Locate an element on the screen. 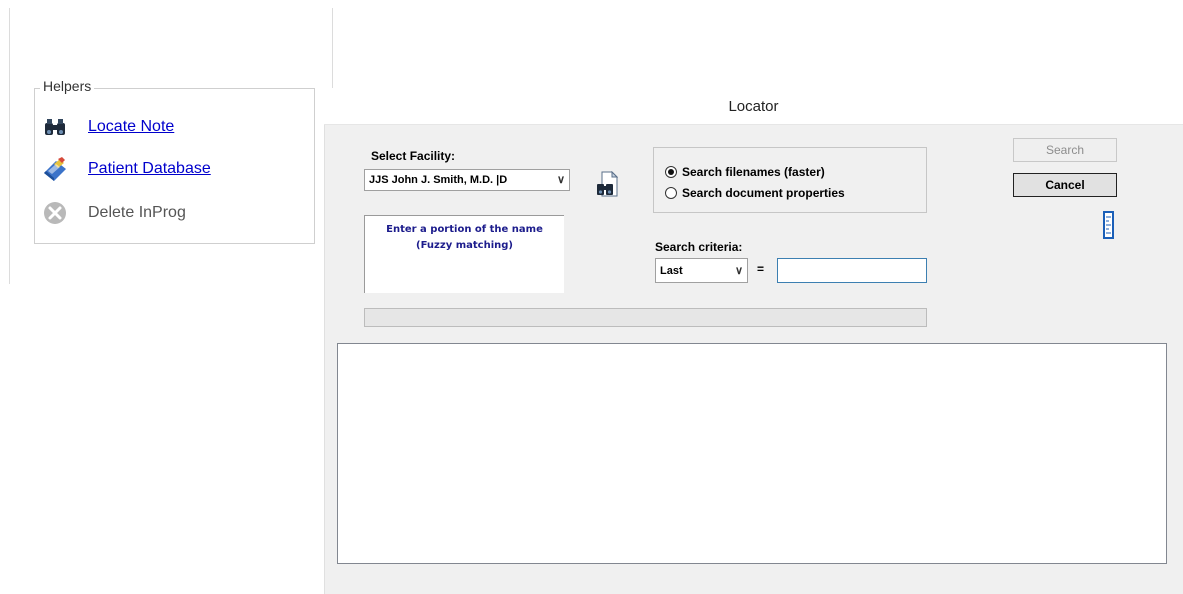  radio-search-properties: Search document properties is located at coordinates (755, 193).